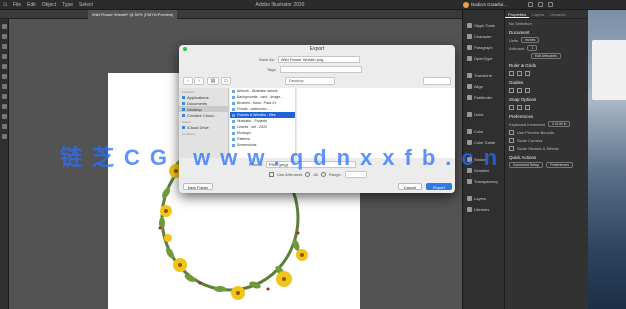 The height and width of the screenshot is (309, 626). Describe the element at coordinates (183, 97) in the screenshot. I see `applications-icon` at that location.